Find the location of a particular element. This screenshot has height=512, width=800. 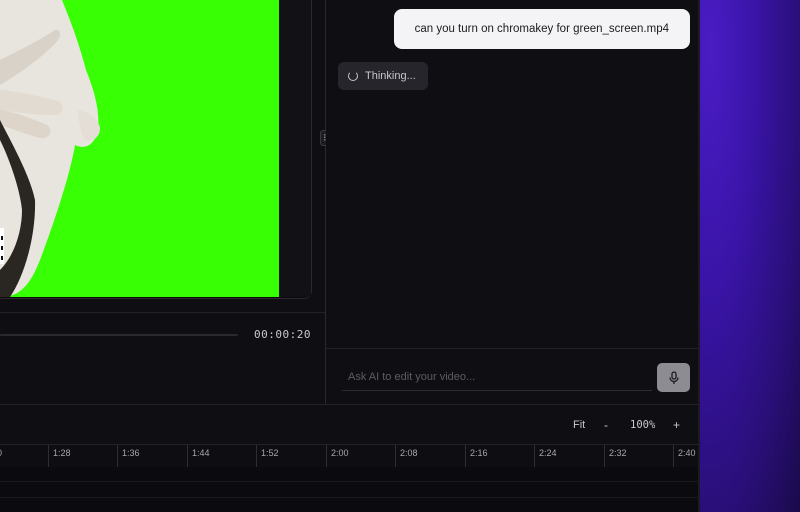

ruler-tick-label: 1:52 is located at coordinates (270, 453).